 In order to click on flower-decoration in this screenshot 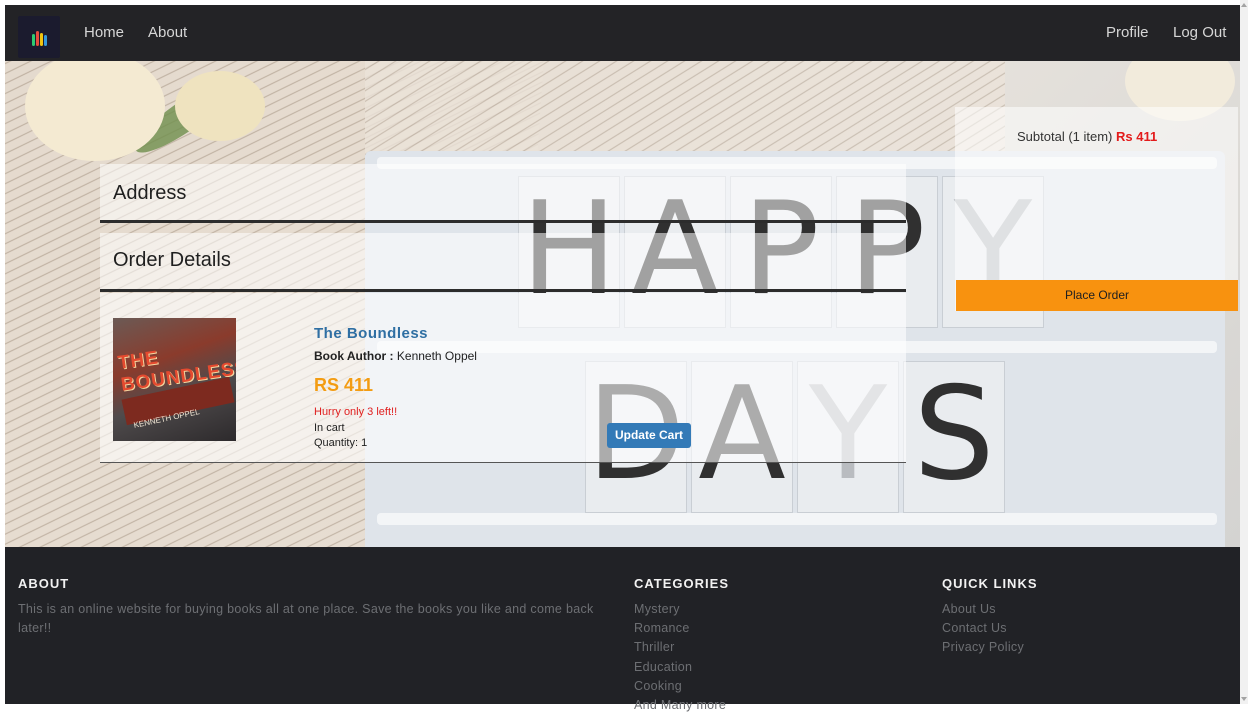, I will do `click(220, 106)`.